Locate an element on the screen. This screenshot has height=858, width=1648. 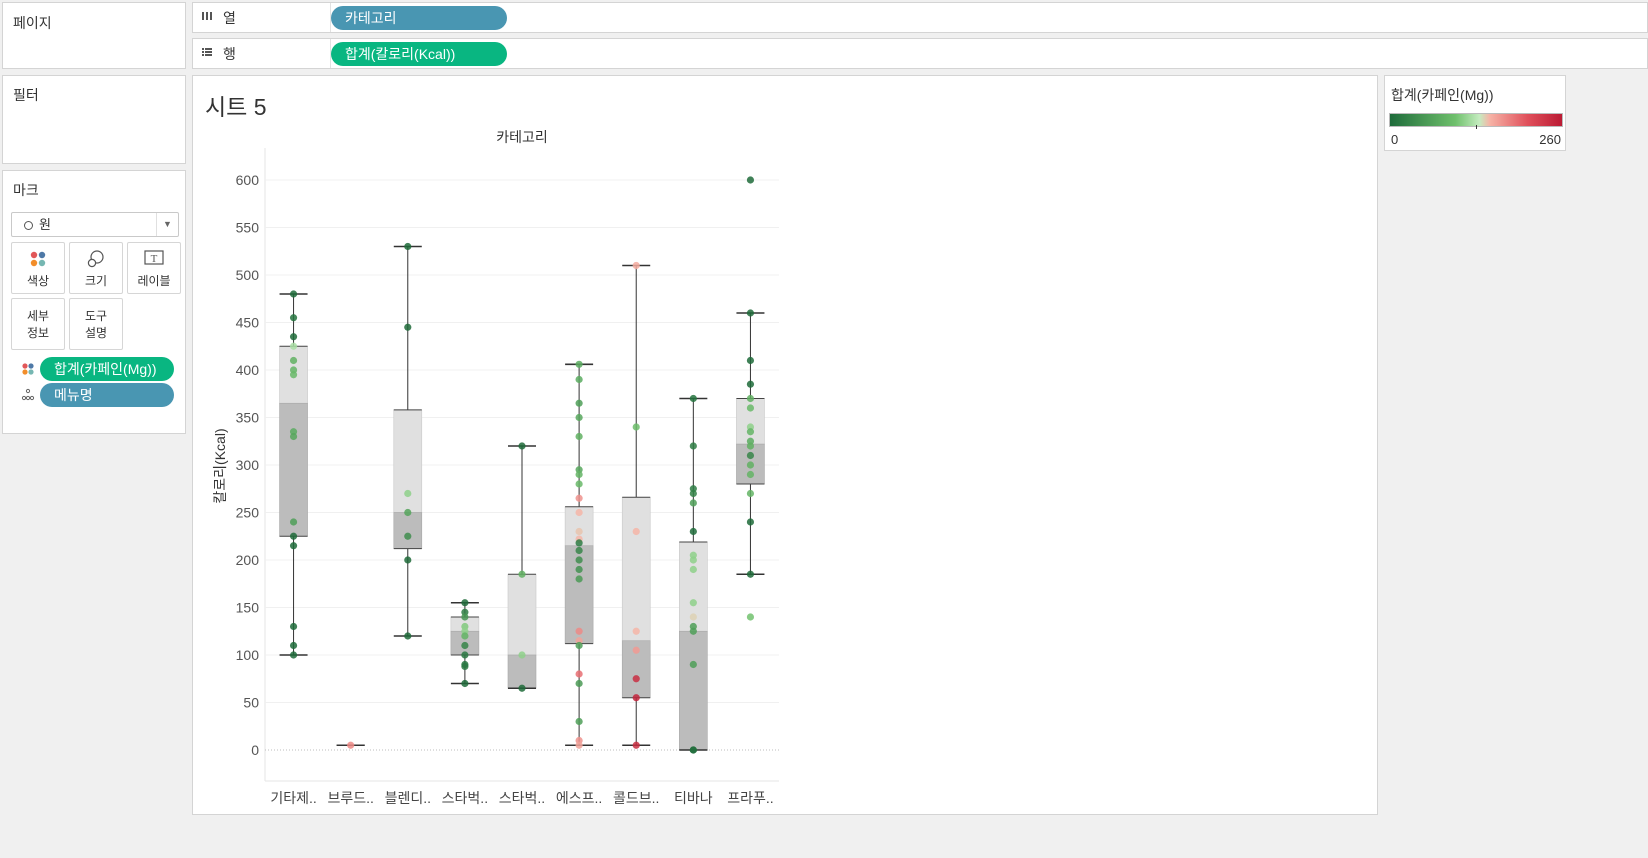
size-button: 크기 is located at coordinates (96, 268).